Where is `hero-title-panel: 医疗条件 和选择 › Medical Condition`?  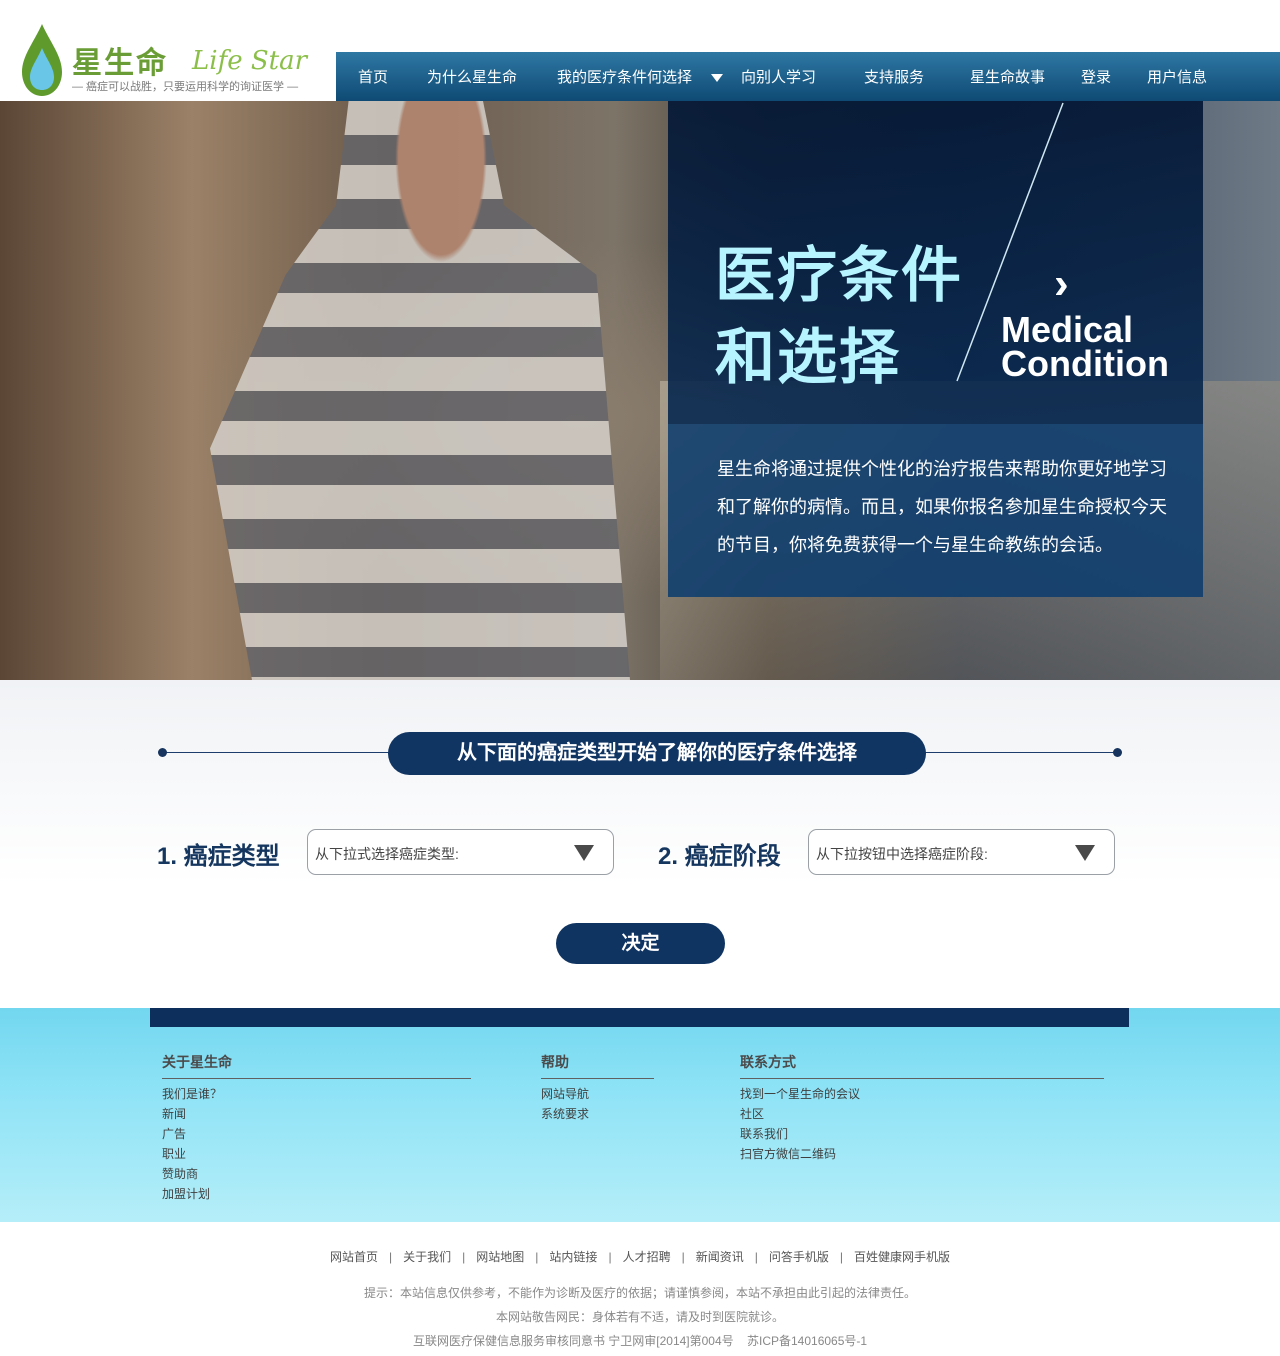 hero-title-panel: 医疗条件 和选择 › Medical Condition is located at coordinates (935, 262).